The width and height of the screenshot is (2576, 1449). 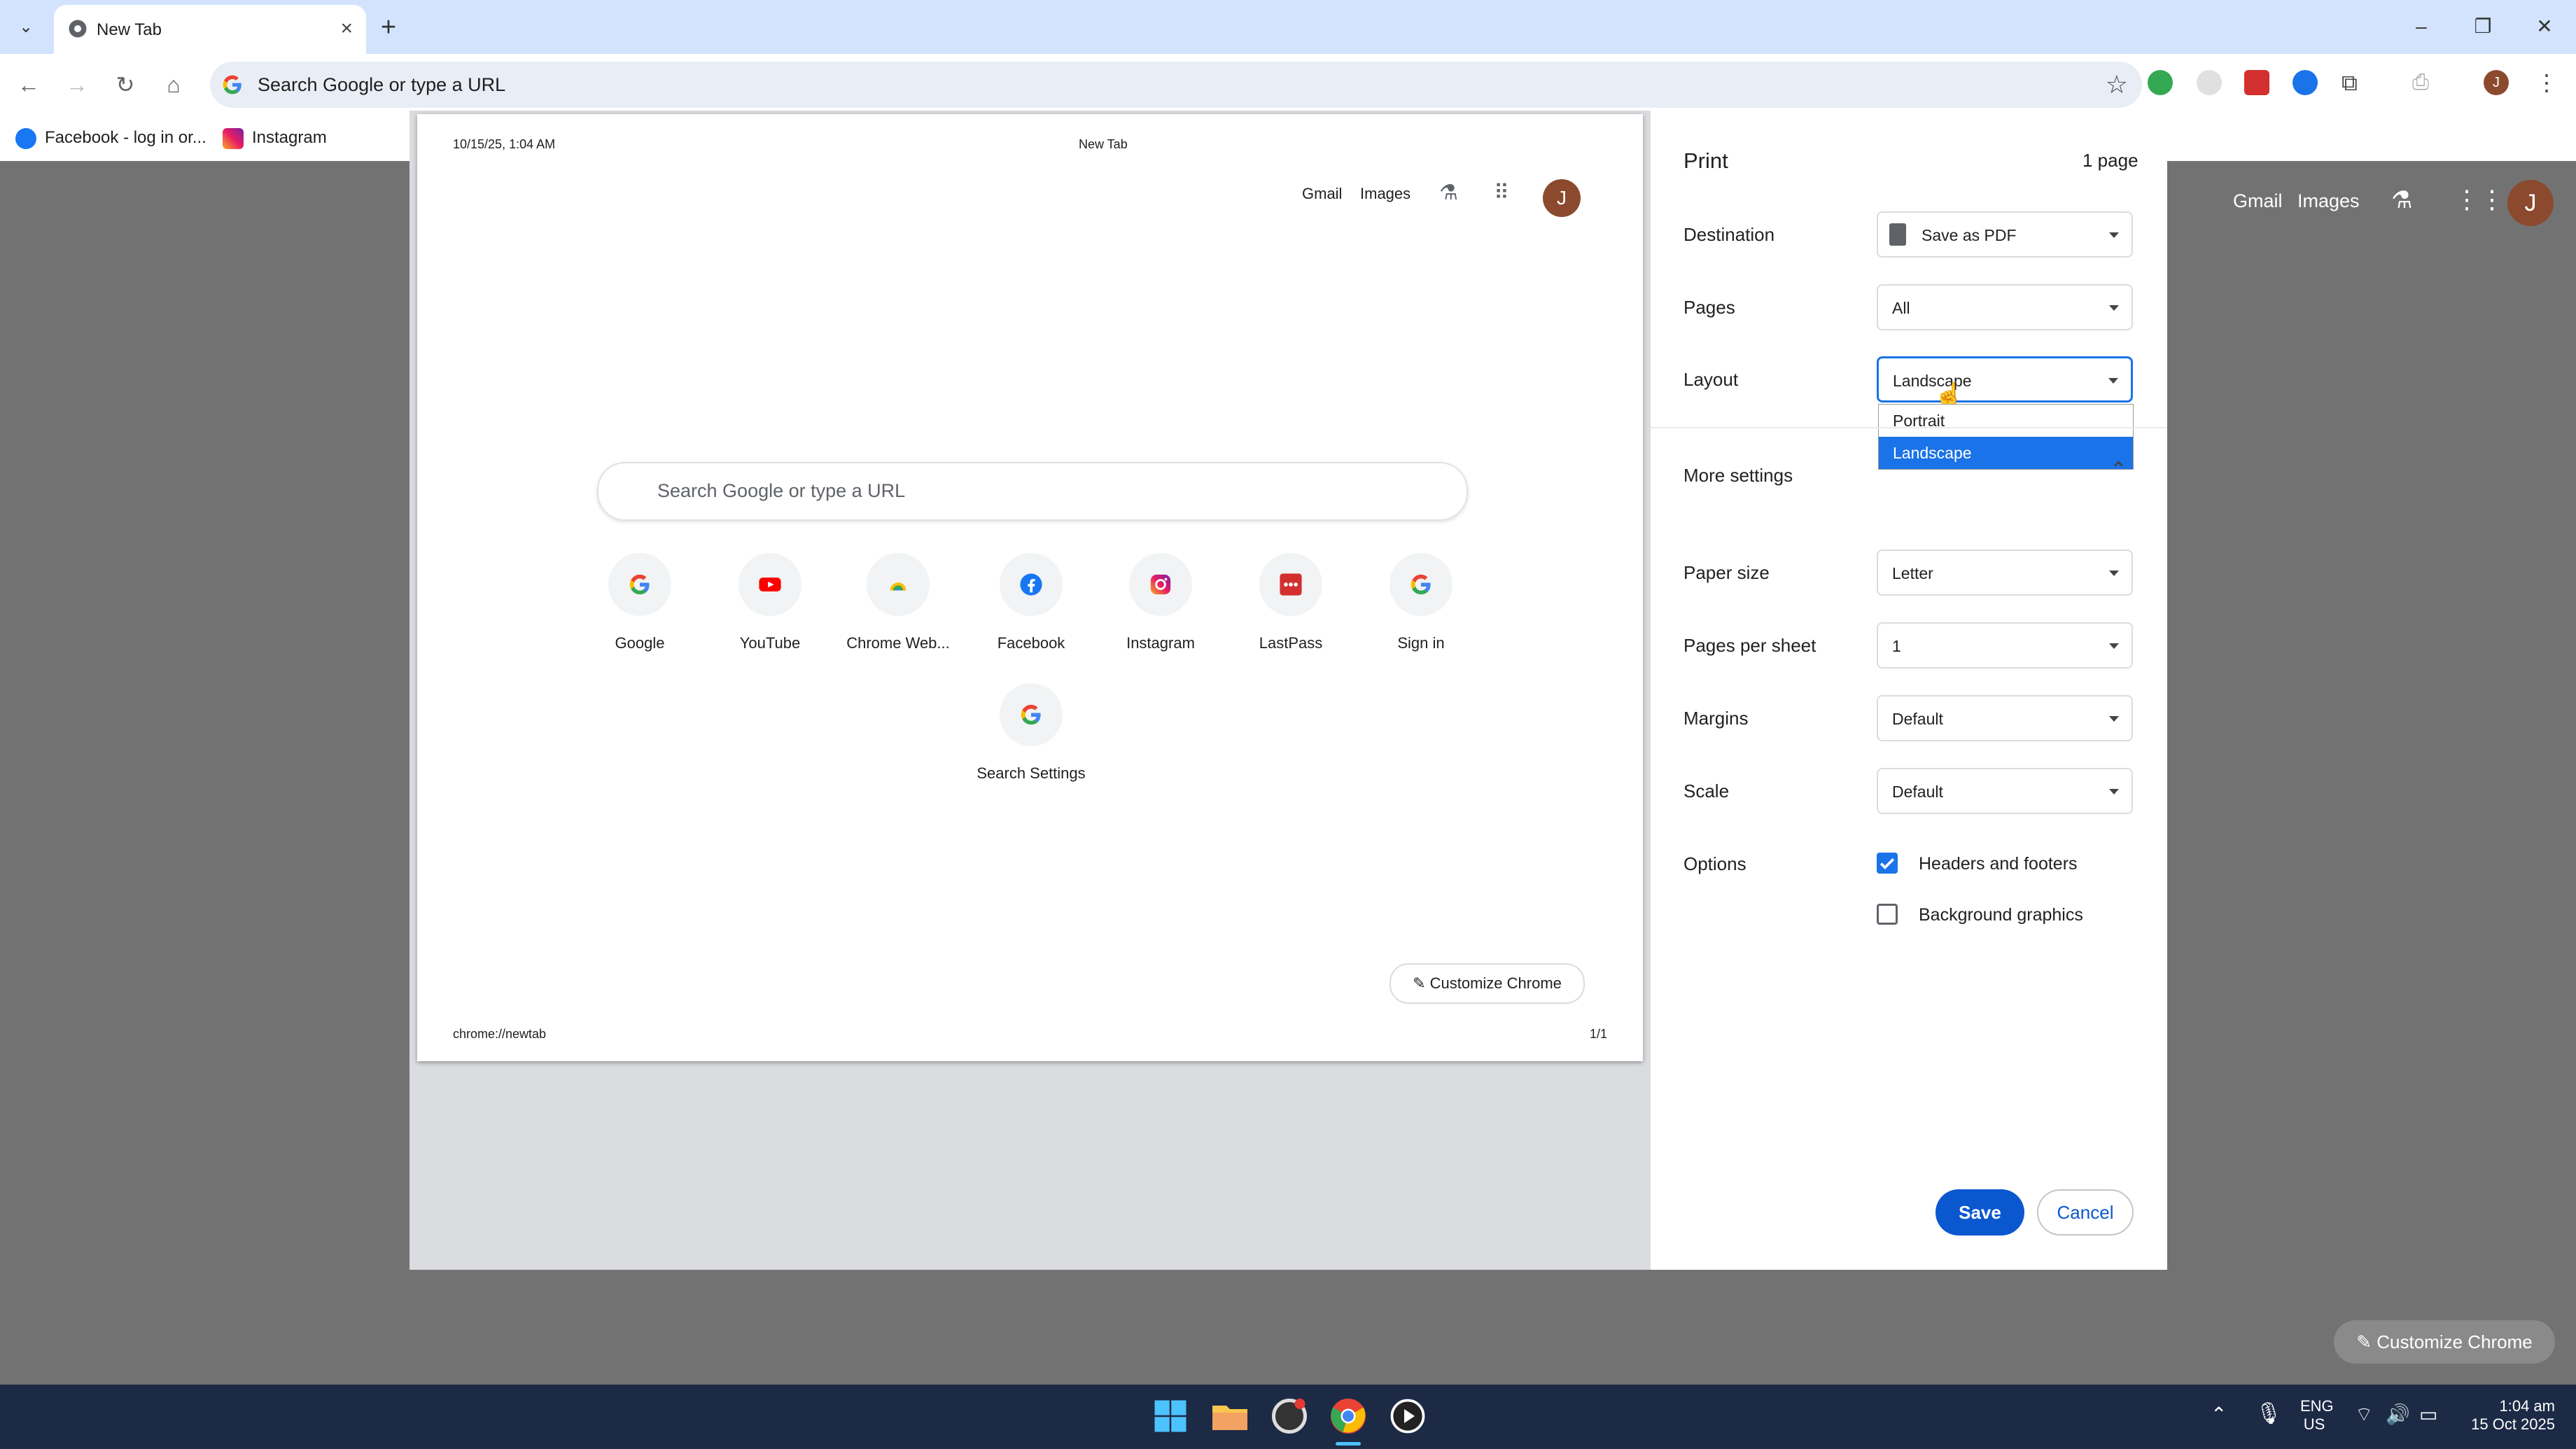 I want to click on layout-label: Layout, so click(x=1711, y=379).